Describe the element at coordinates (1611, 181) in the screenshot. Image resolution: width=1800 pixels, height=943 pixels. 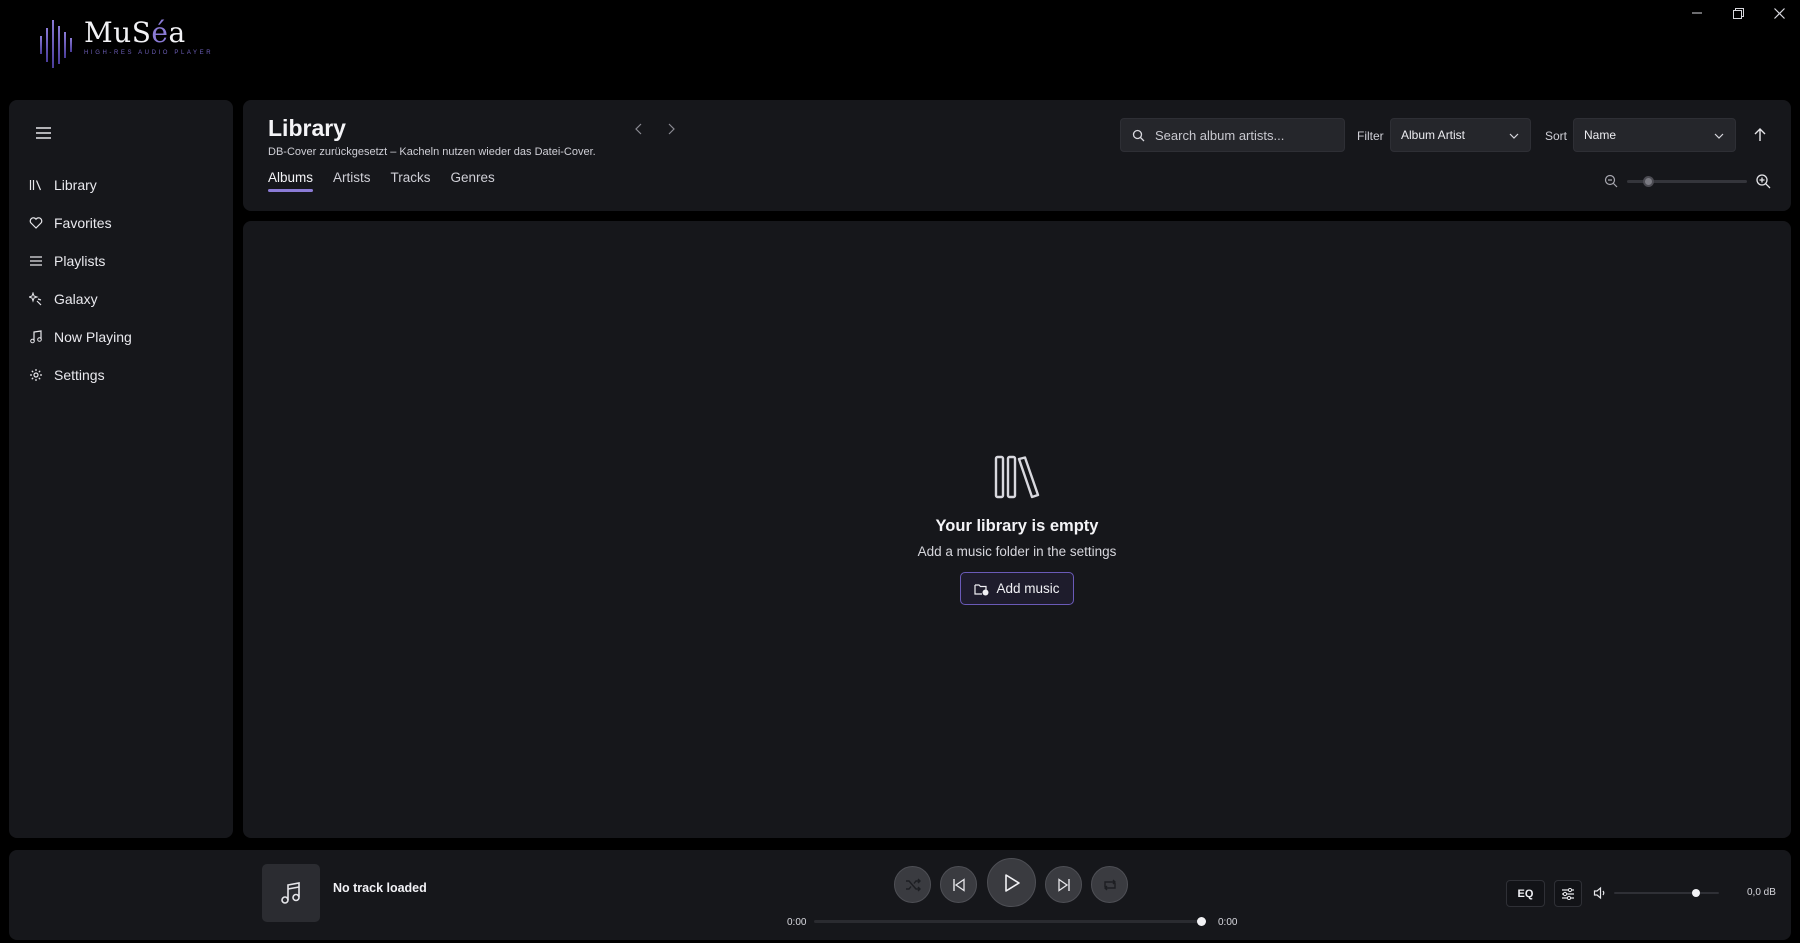
I see `zoom-out-icon` at that location.